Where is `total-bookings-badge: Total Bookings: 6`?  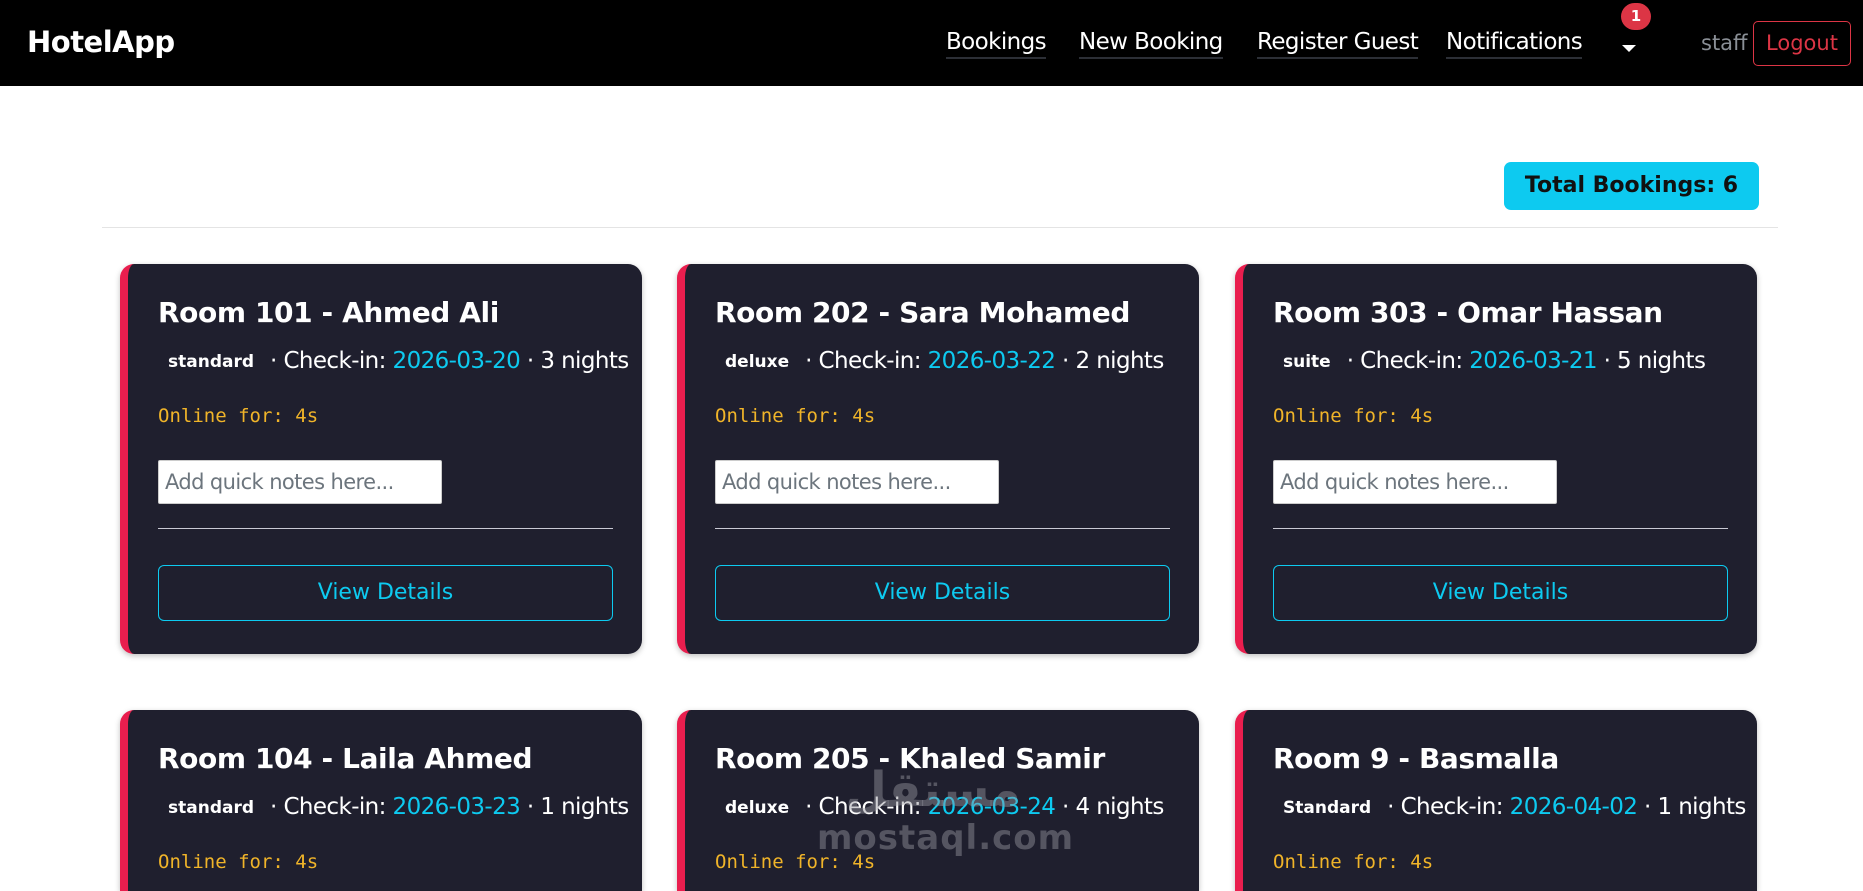 total-bookings-badge: Total Bookings: 6 is located at coordinates (1631, 186).